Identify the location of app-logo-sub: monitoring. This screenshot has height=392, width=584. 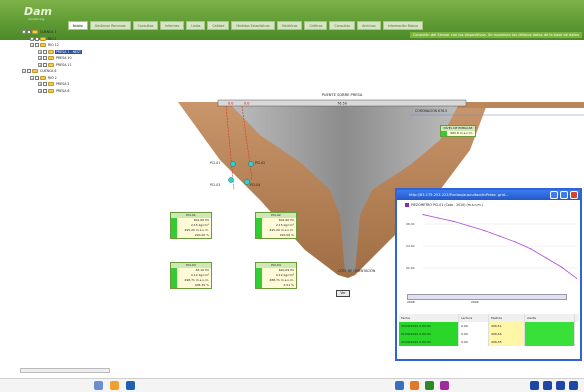
(36, 19).